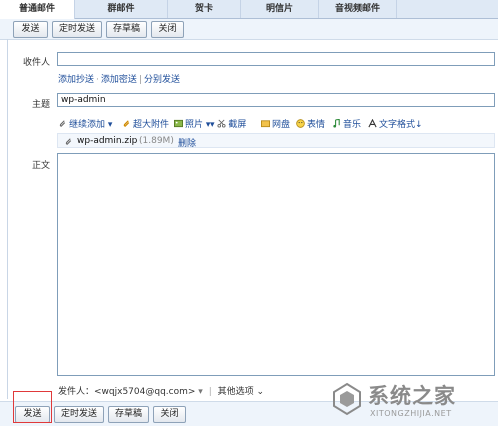 The width and height of the screenshot is (498, 426). What do you see at coordinates (83, 100) in the screenshot?
I see `subject-value: wp-admin` at bounding box center [83, 100].